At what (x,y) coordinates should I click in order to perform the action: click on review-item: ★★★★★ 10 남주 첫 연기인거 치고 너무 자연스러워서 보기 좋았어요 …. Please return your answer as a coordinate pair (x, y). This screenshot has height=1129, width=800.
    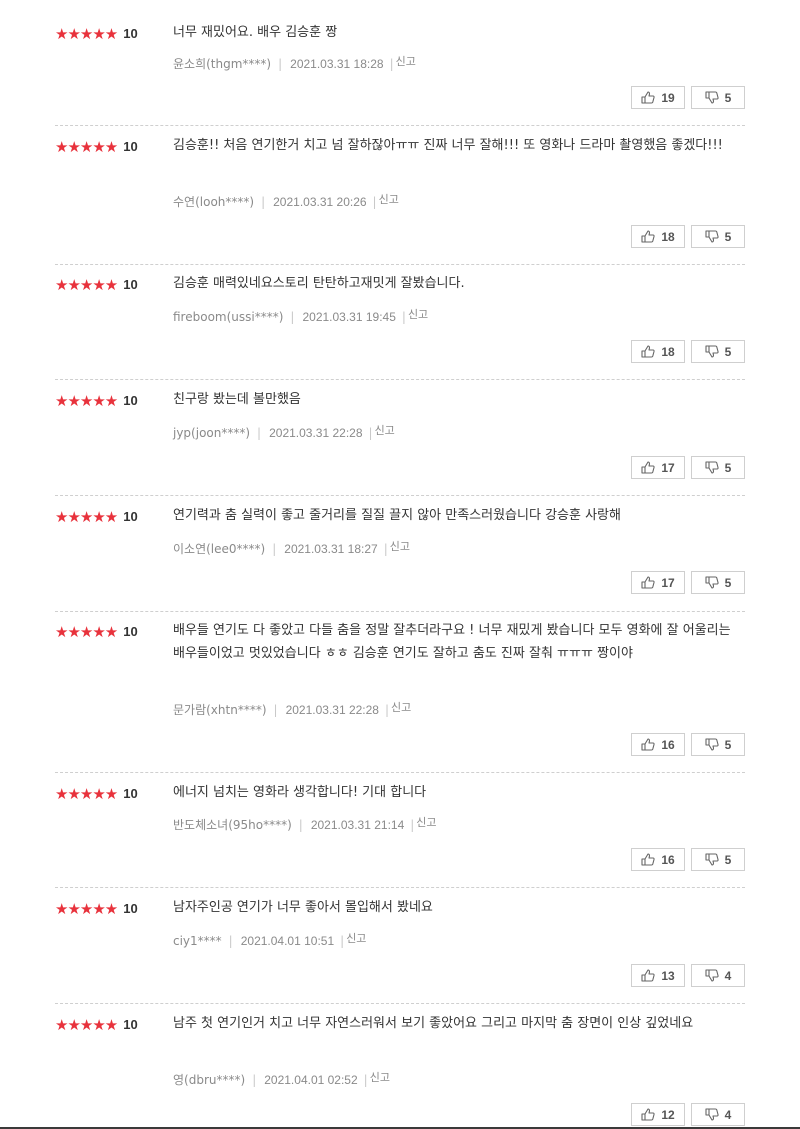
    Looking at the image, I should click on (400, 1071).